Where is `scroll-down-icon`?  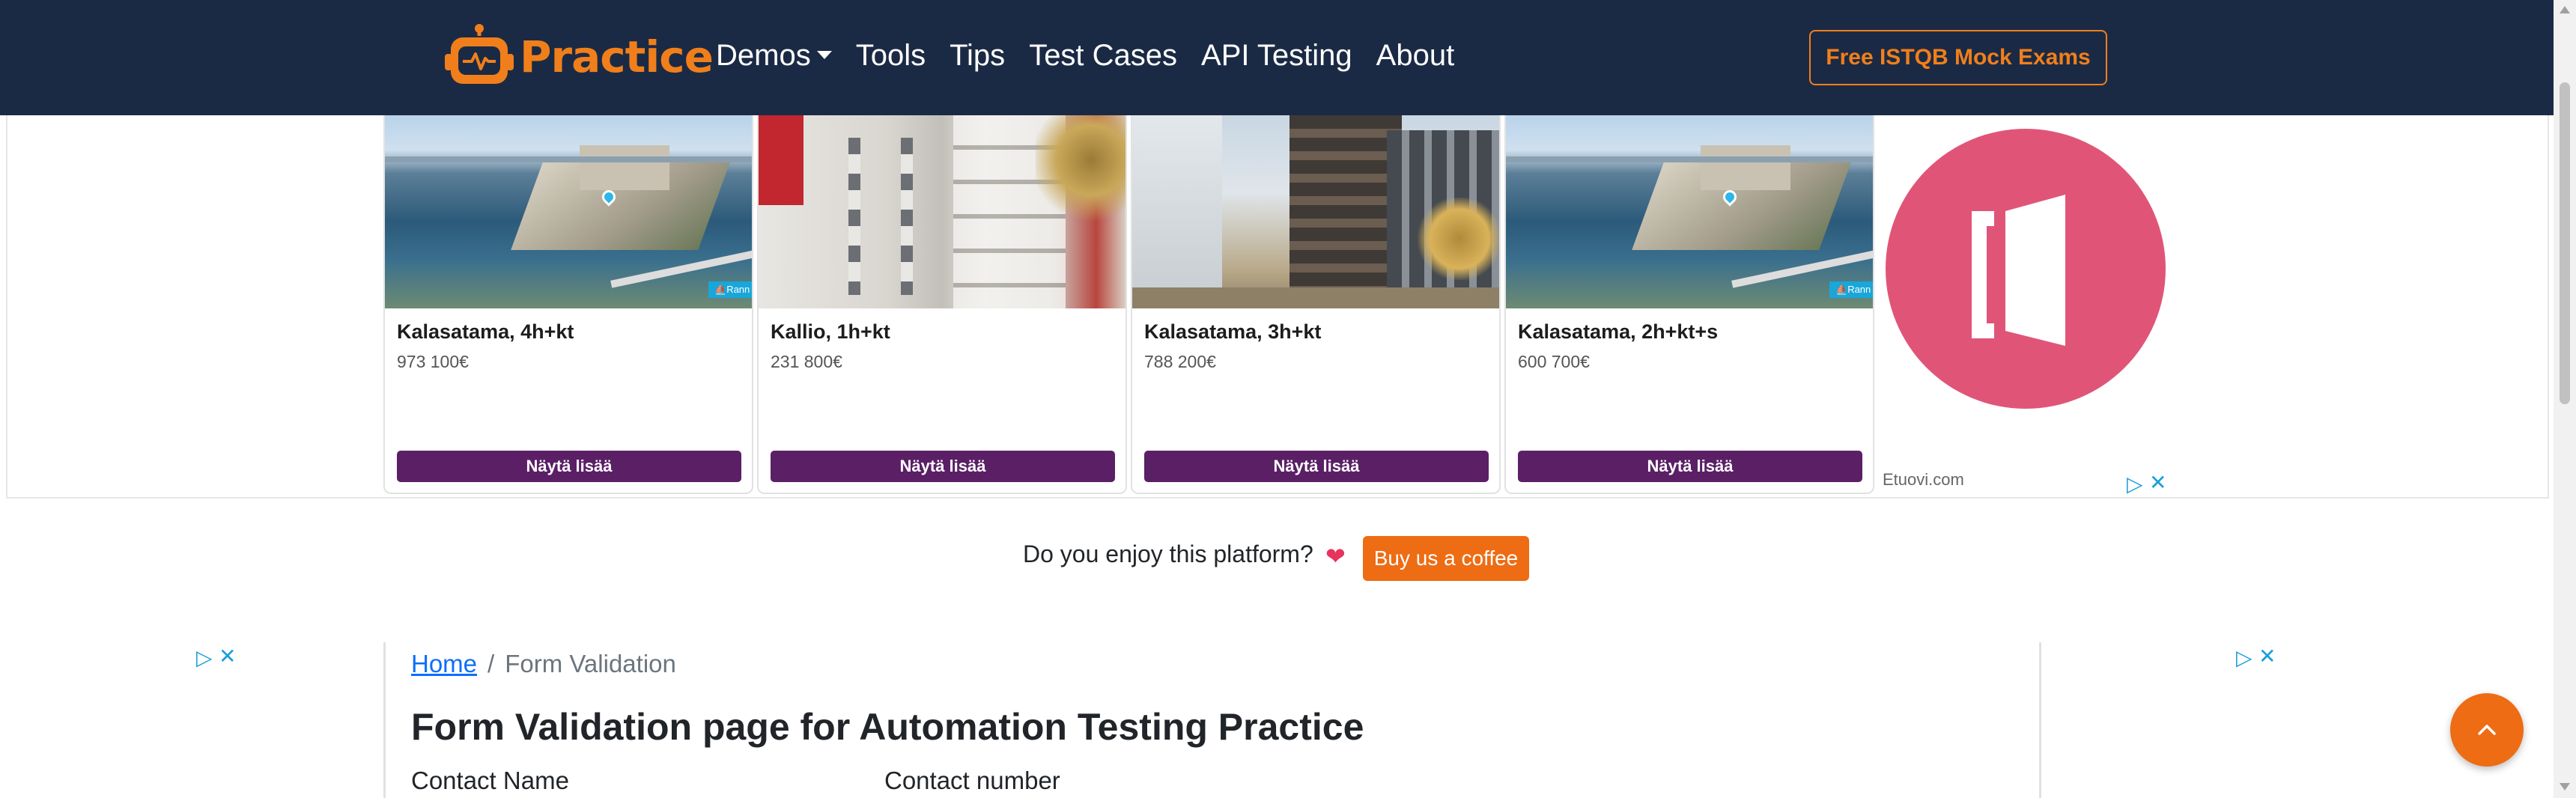
scroll-down-icon is located at coordinates (2565, 787).